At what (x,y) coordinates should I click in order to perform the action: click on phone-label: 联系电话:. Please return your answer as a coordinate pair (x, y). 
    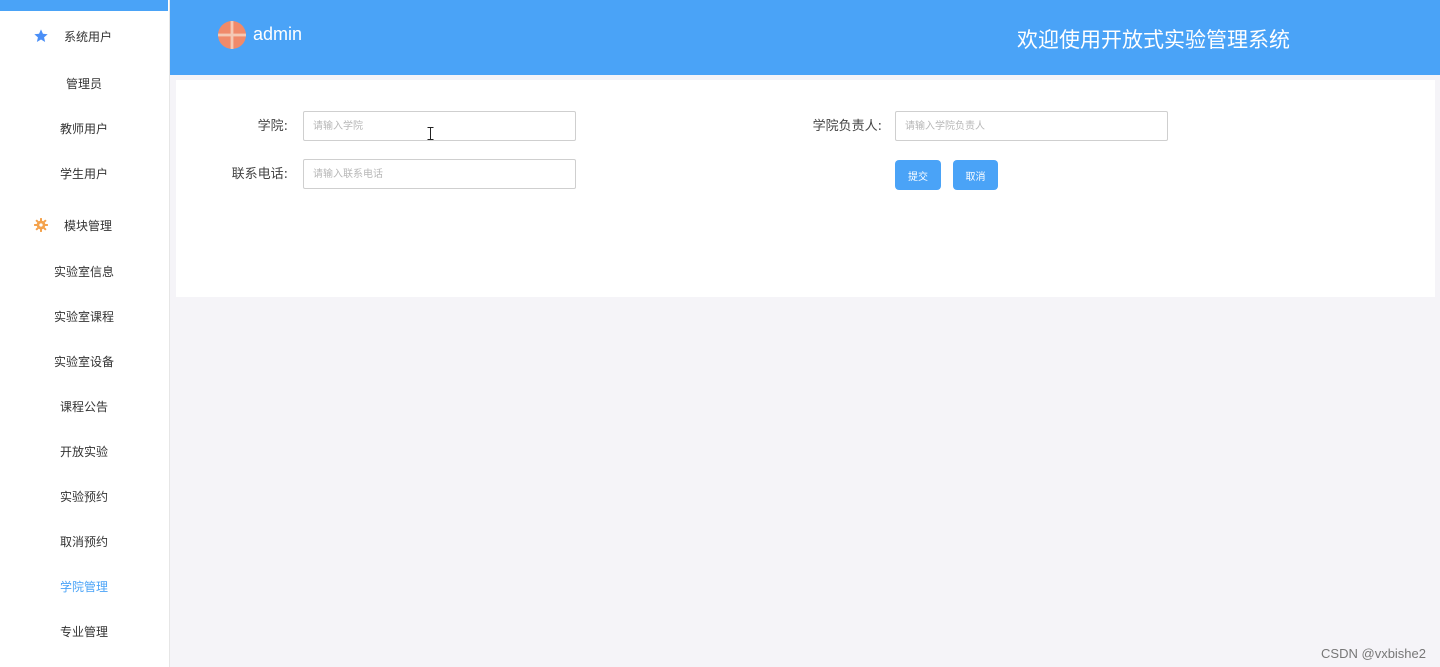
    Looking at the image, I should click on (259, 174).